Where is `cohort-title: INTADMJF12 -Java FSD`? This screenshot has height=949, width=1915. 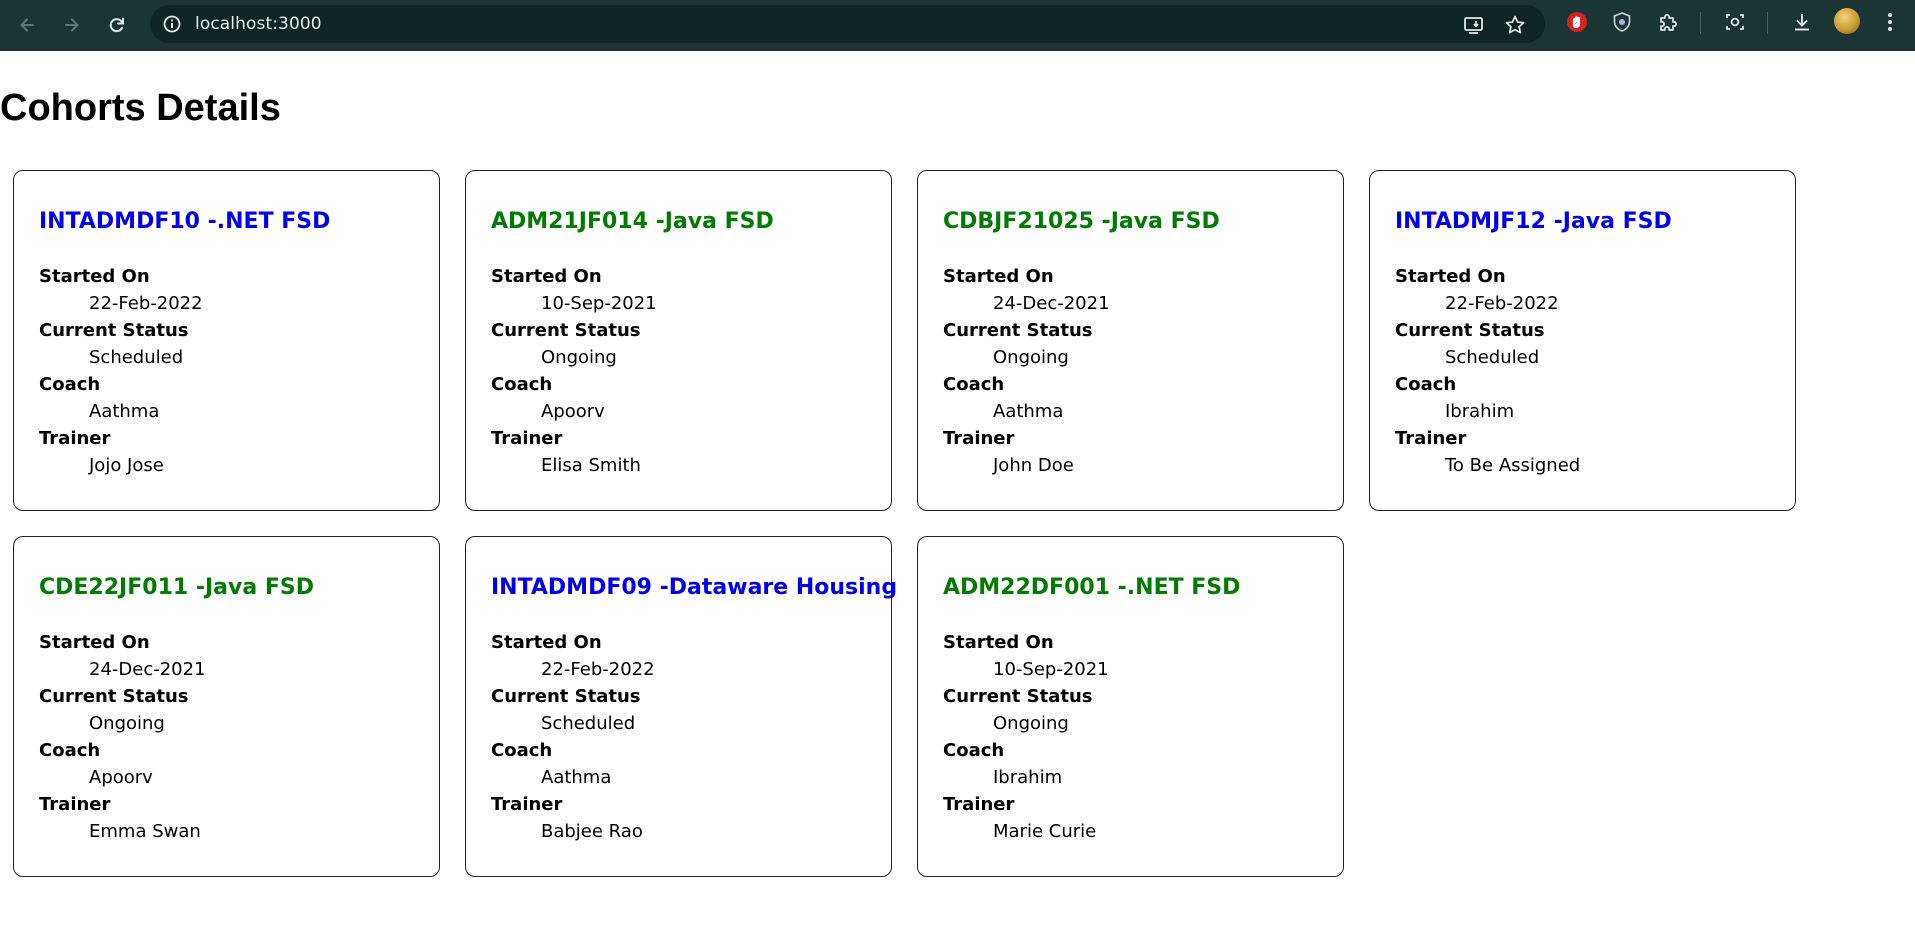 cohort-title: INTADMJF12 -Java FSD is located at coordinates (1533, 221).